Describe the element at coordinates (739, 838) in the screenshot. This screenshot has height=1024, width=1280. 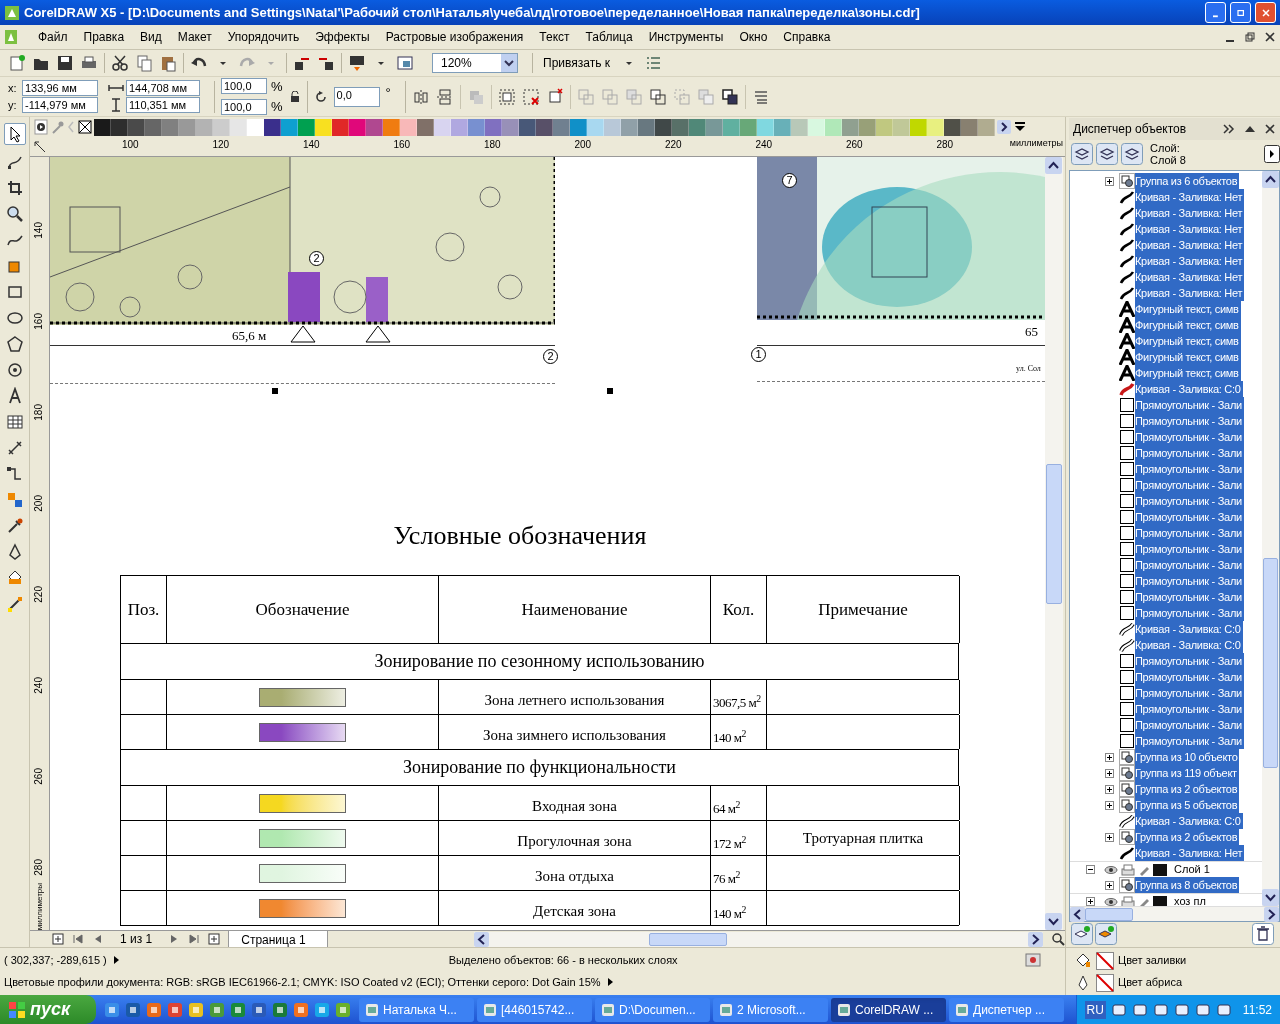
I see `table-cell: 172 м$^{2}$` at that location.